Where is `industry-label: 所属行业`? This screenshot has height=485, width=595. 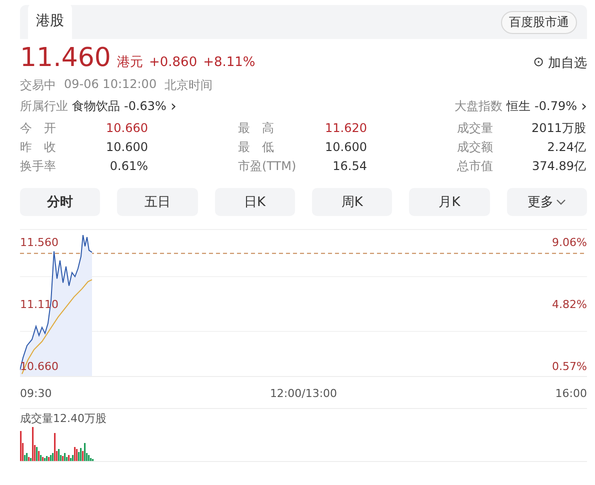 industry-label: 所属行业 is located at coordinates (44, 106).